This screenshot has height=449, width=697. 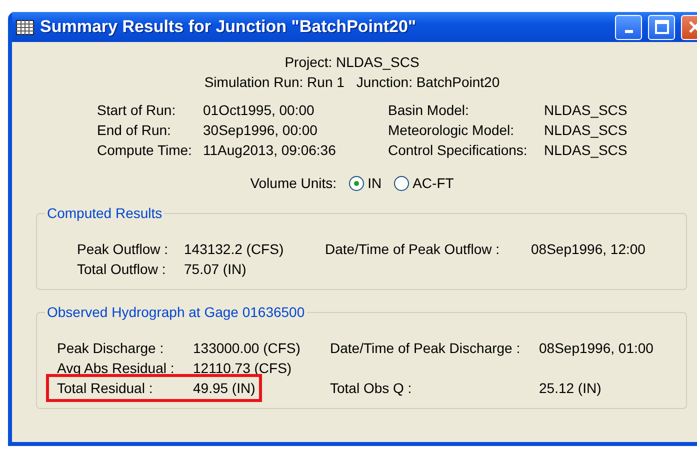 I want to click on result-value: 49.95 (IN), so click(x=224, y=388).